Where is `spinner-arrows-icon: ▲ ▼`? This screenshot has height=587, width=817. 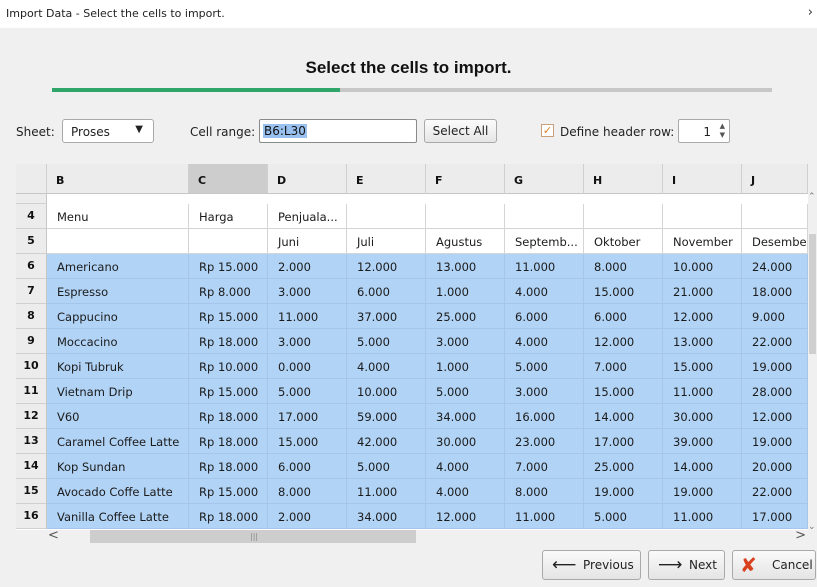 spinner-arrows-icon: ▲ ▼ is located at coordinates (722, 131).